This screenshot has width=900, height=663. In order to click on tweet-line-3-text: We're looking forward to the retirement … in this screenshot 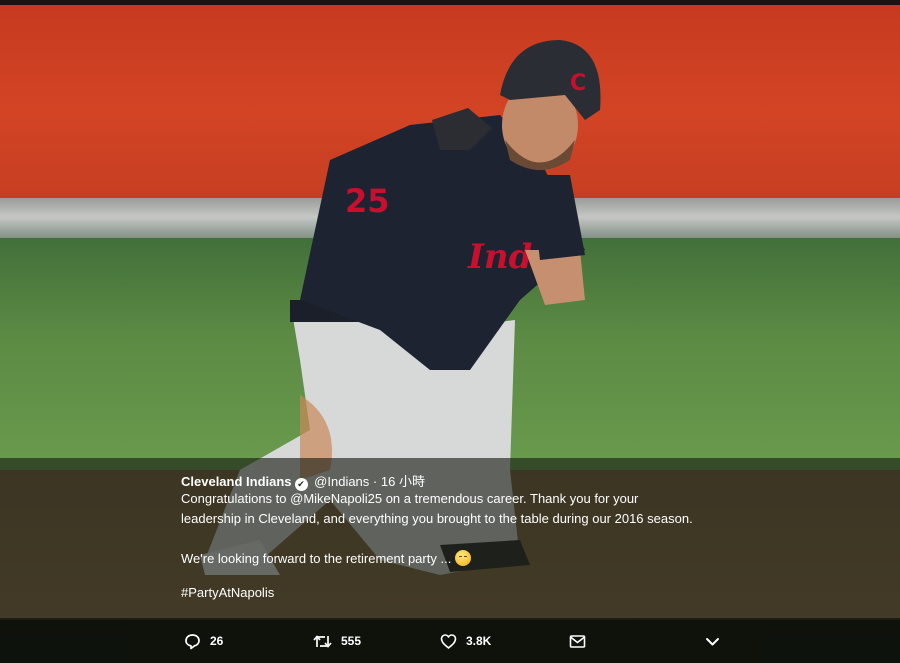, I will do `click(318, 558)`.